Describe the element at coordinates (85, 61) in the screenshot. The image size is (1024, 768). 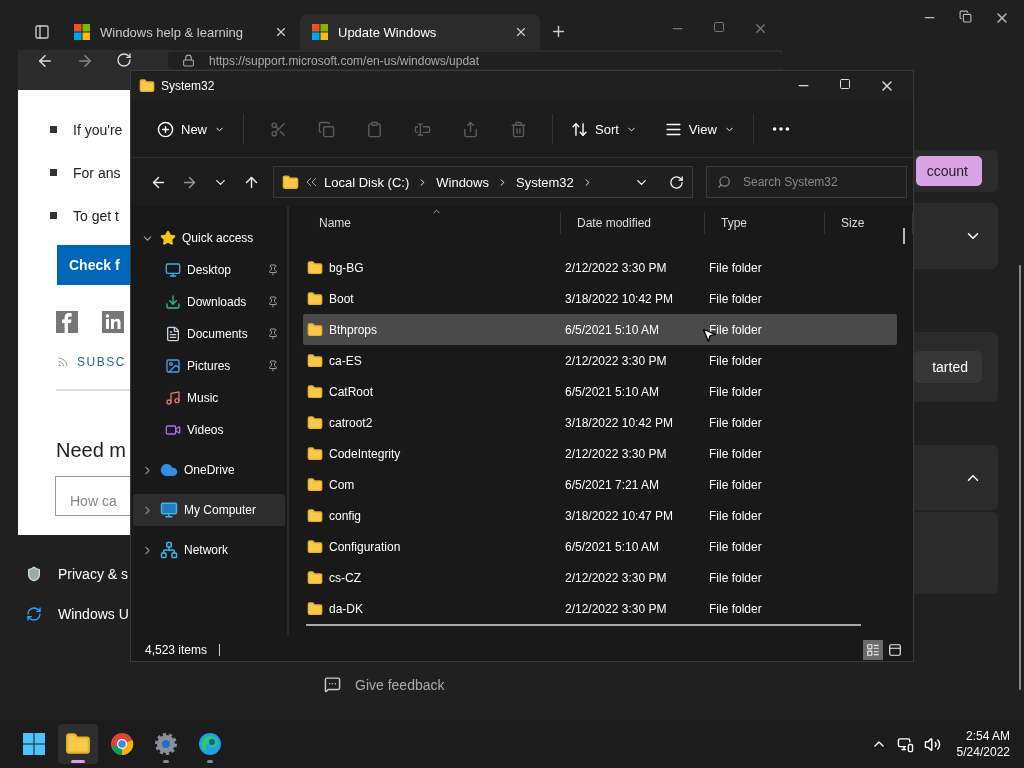
I see `forward-icon` at that location.